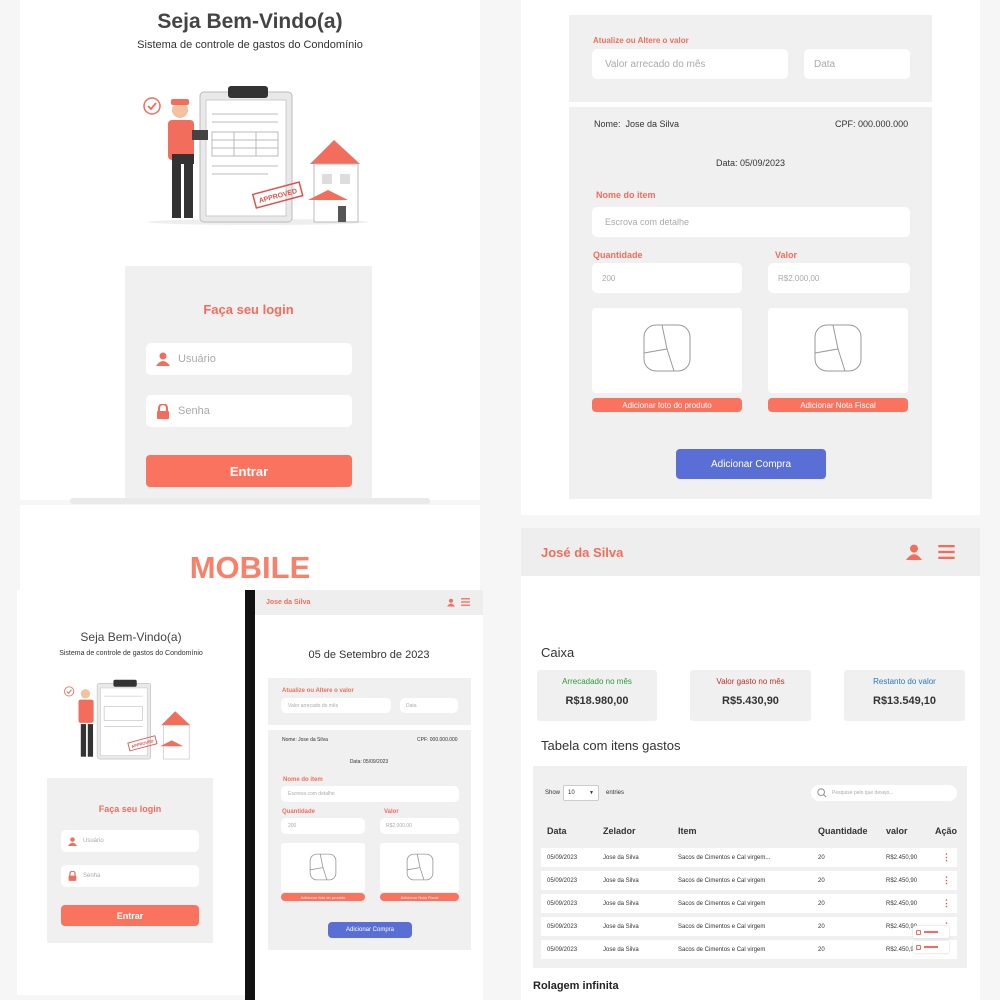 The width and height of the screenshot is (1000, 1000). I want to click on profile-icon, so click(914, 552).